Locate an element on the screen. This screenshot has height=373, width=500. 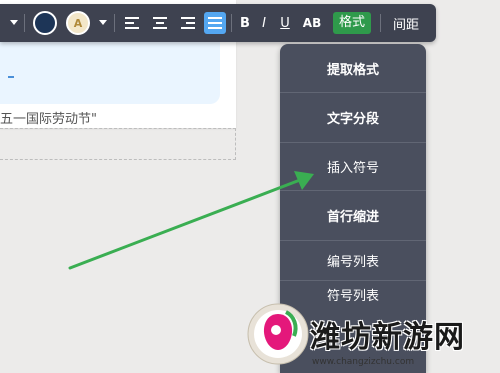
menu-item-numbered-list: 编号列表 is located at coordinates (353, 260).